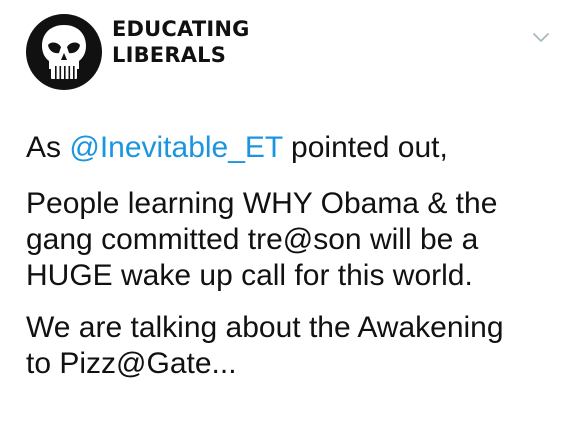  I want to click on account-name-line2: LIBERALS, so click(169, 55).